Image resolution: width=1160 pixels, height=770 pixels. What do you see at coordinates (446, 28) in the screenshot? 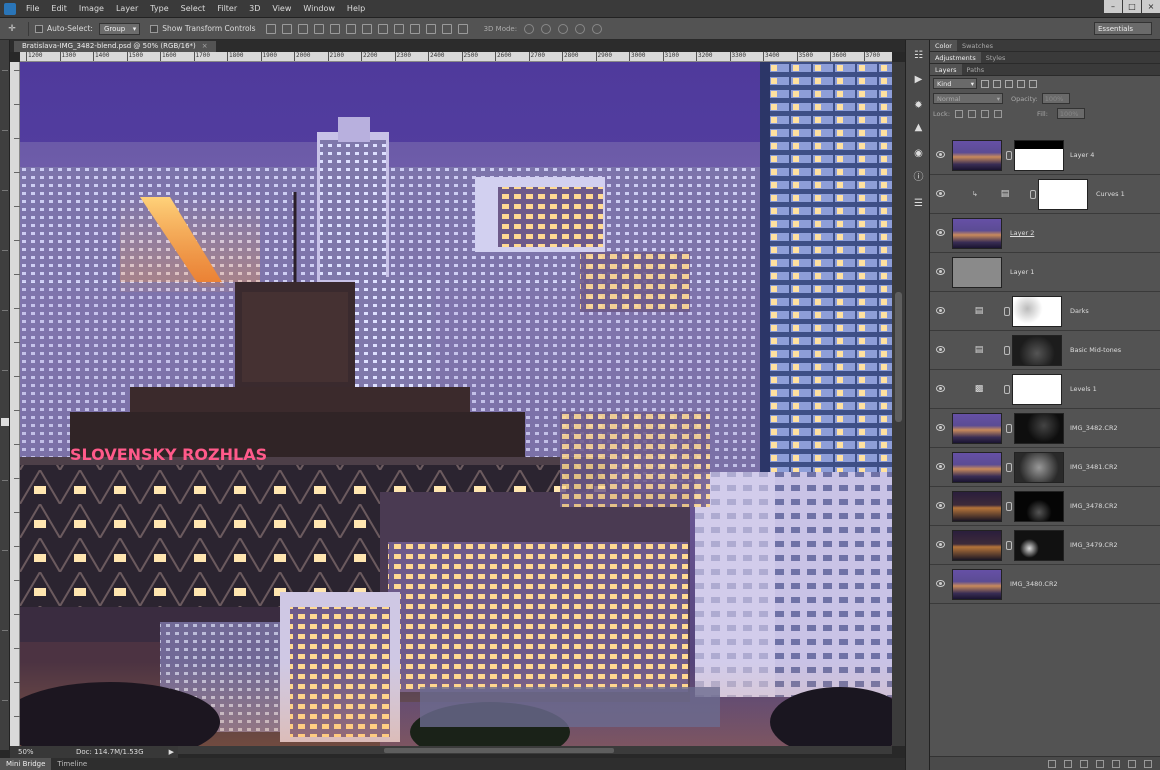
I see `distribute-right-icon` at bounding box center [446, 28].